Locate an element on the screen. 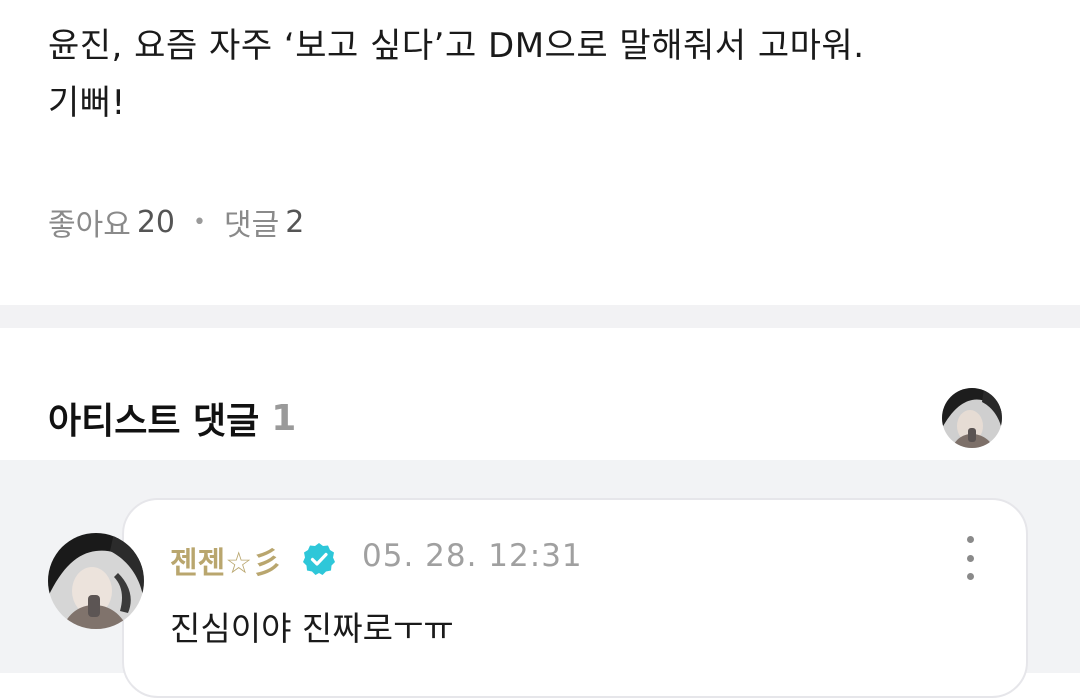  comment-timestamp: 05. 28. 12:31 is located at coordinates (472, 556).